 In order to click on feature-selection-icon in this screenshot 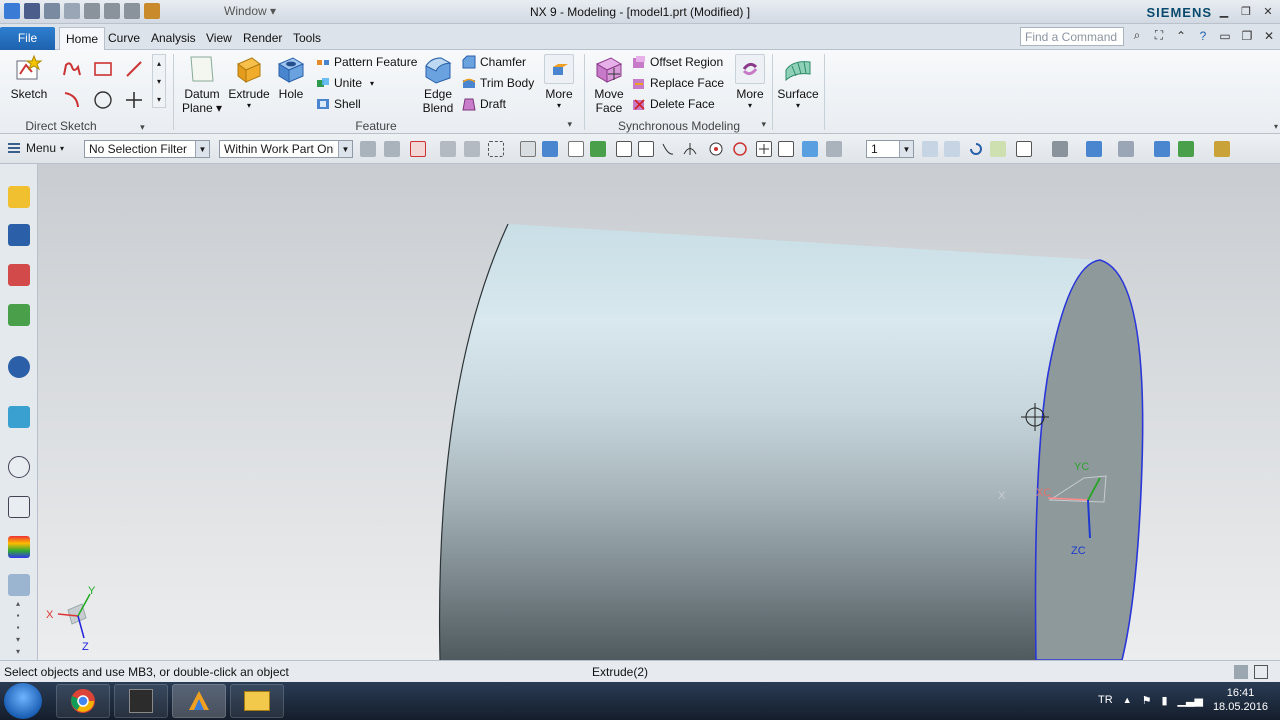, I will do `click(448, 149)`.